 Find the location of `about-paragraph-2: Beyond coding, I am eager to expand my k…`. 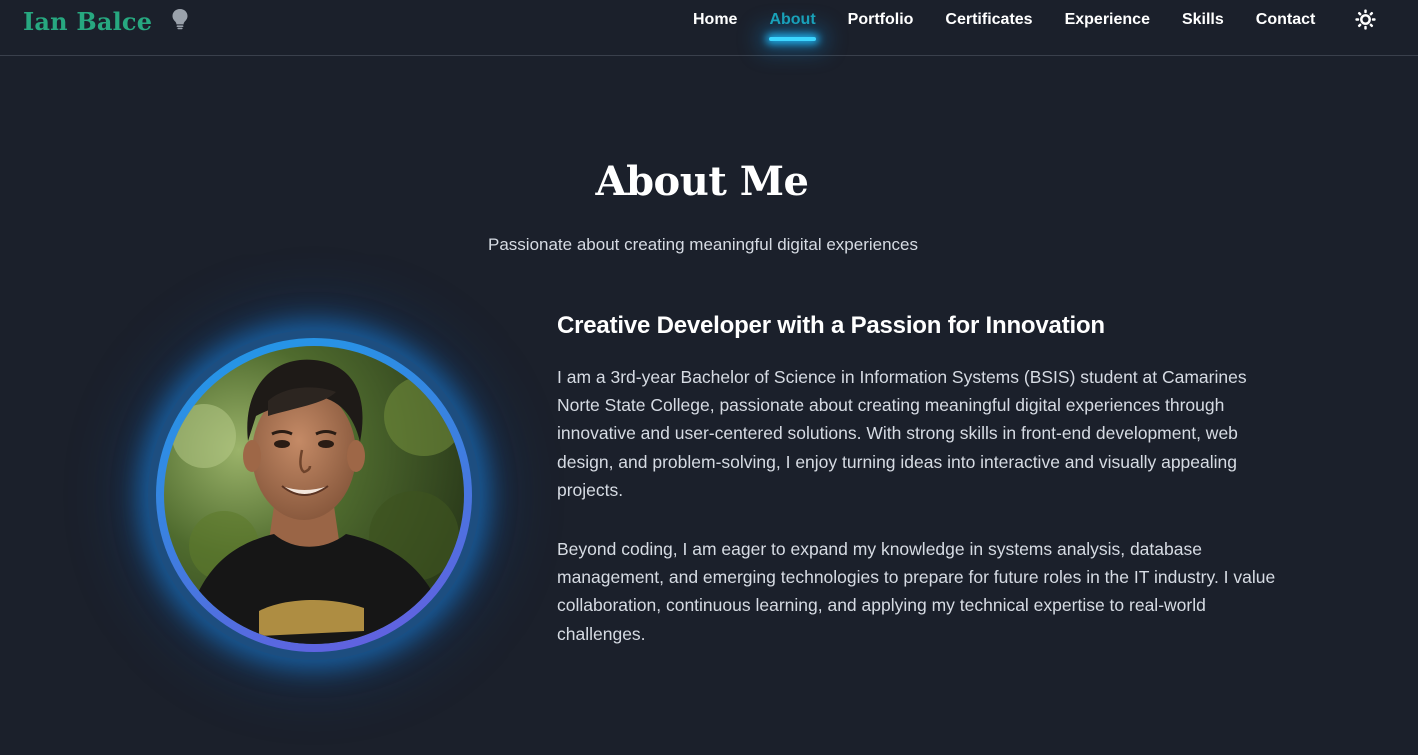

about-paragraph-2: Beyond coding, I am eager to expand my k… is located at coordinates (916, 591).